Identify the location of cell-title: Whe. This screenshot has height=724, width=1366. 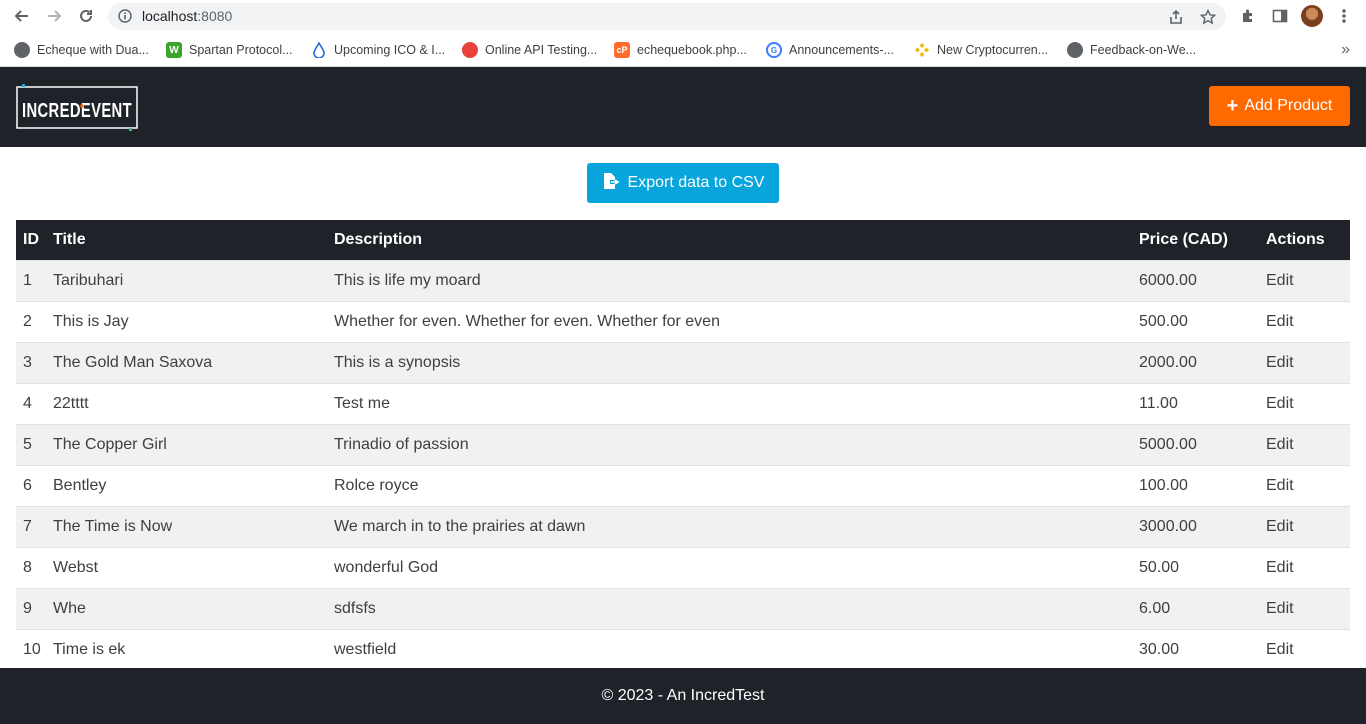
(69, 608).